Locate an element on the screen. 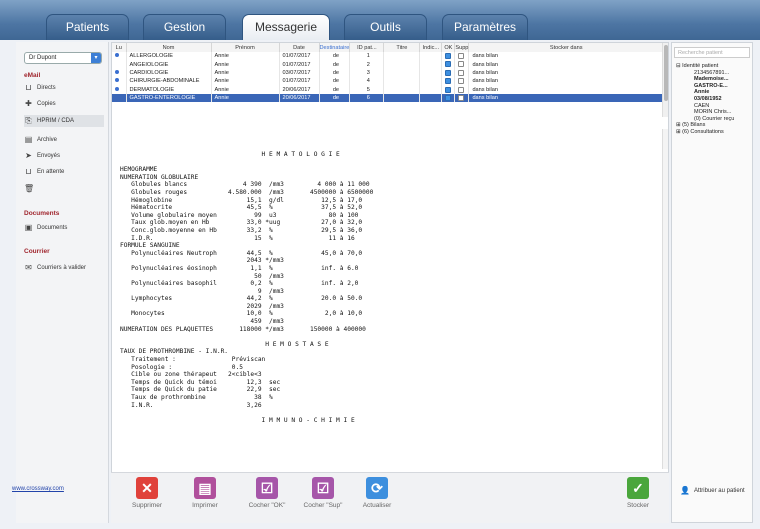 This screenshot has height=529, width=760. patient-search-input: Recherche patient is located at coordinates (712, 52).